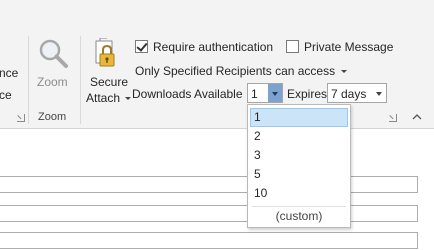 The width and height of the screenshot is (434, 250). I want to click on menu-item-option-3: 3, so click(299, 155).